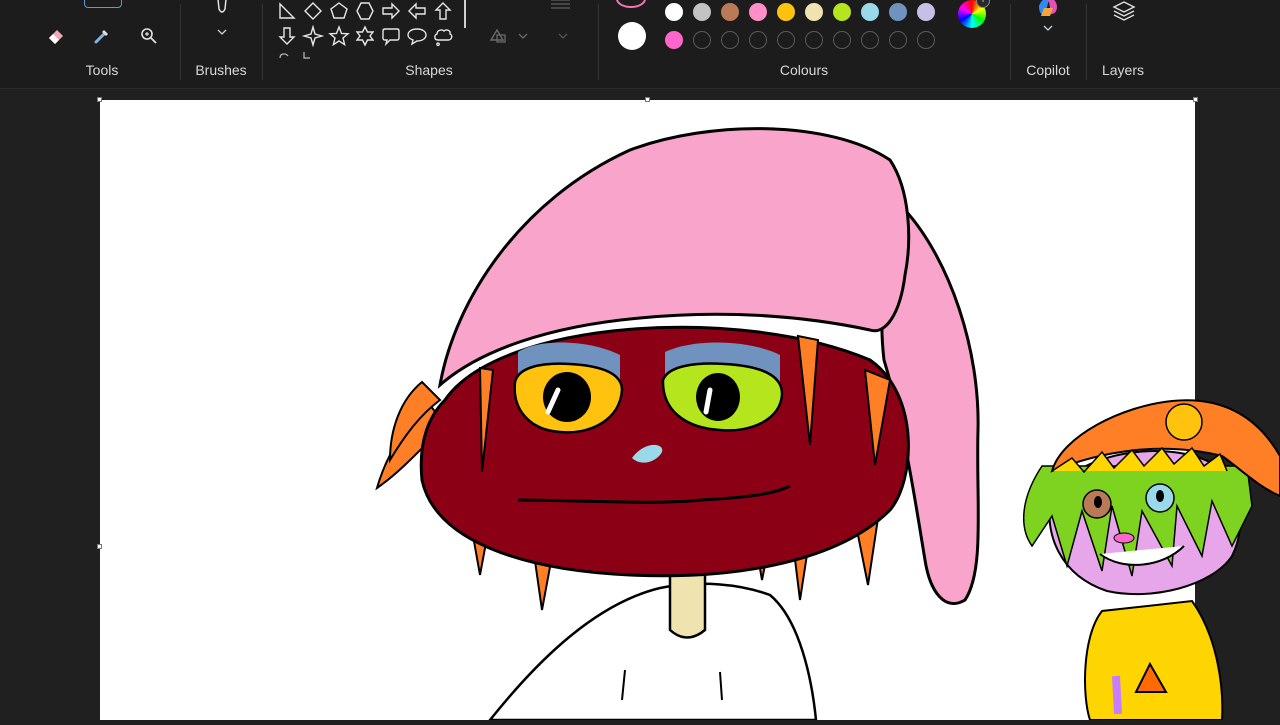  Describe the element at coordinates (804, 70) in the screenshot. I see `group-label-colours: Colours` at that location.